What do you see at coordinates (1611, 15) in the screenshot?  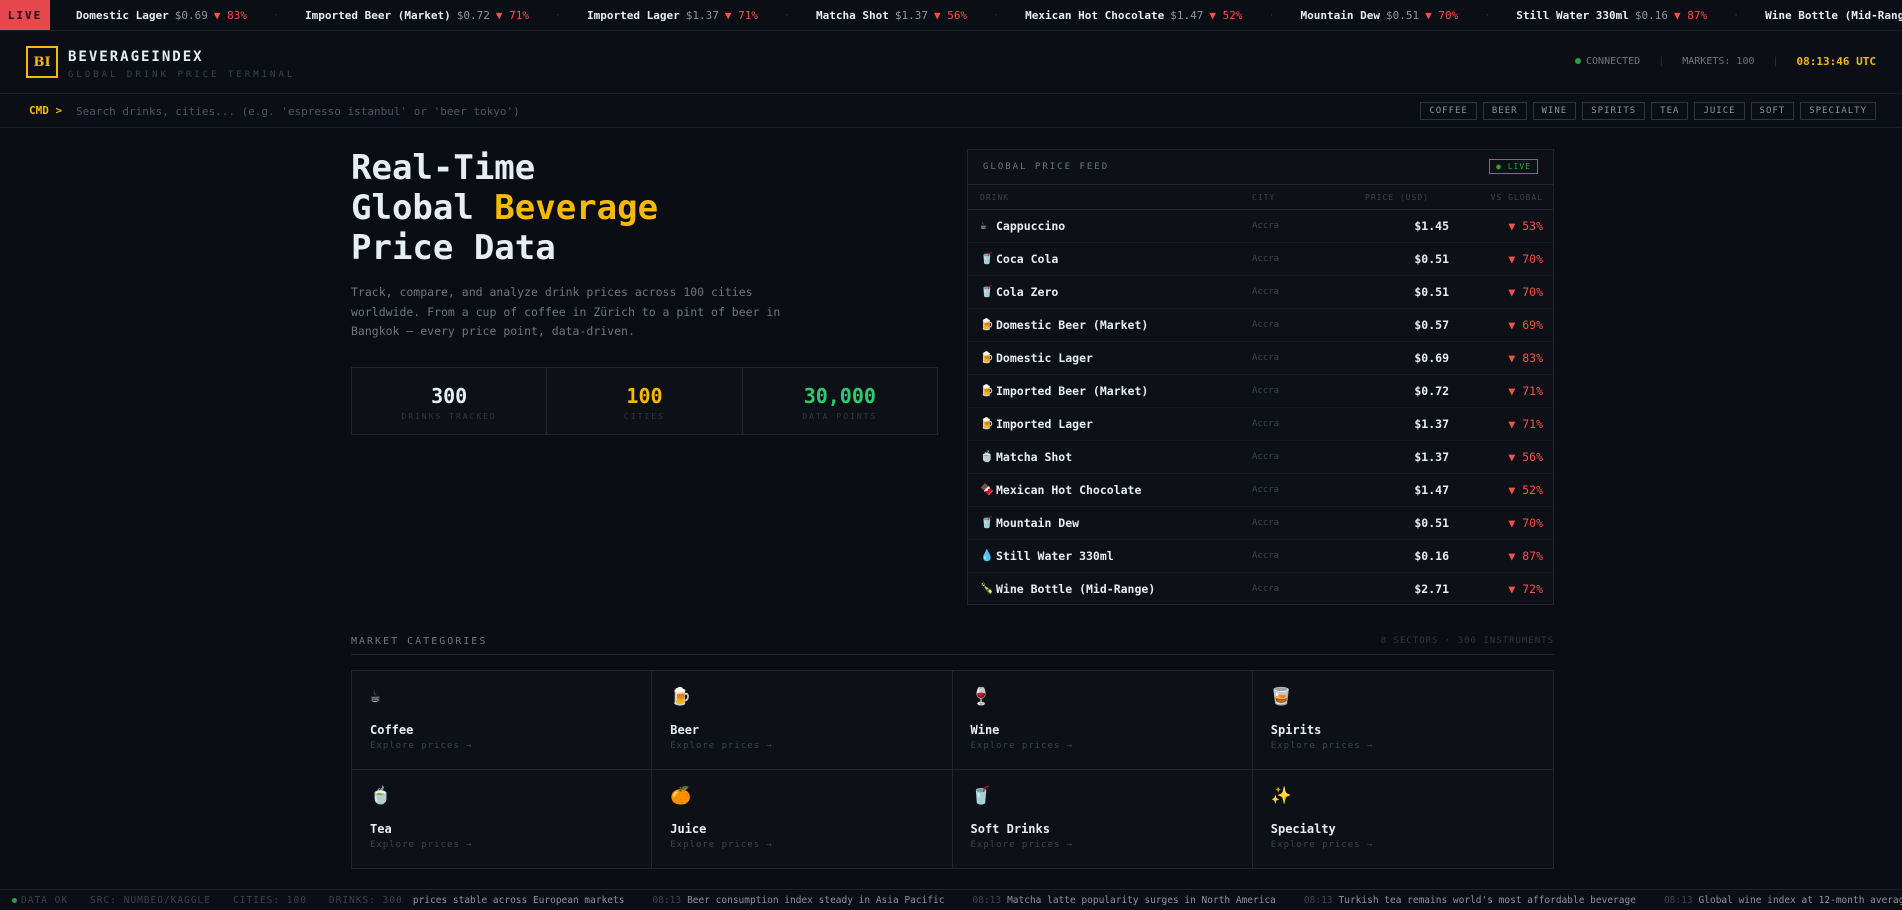 I see `ticker-item: Still Water 330ml $0.16 ▼ 87%` at bounding box center [1611, 15].